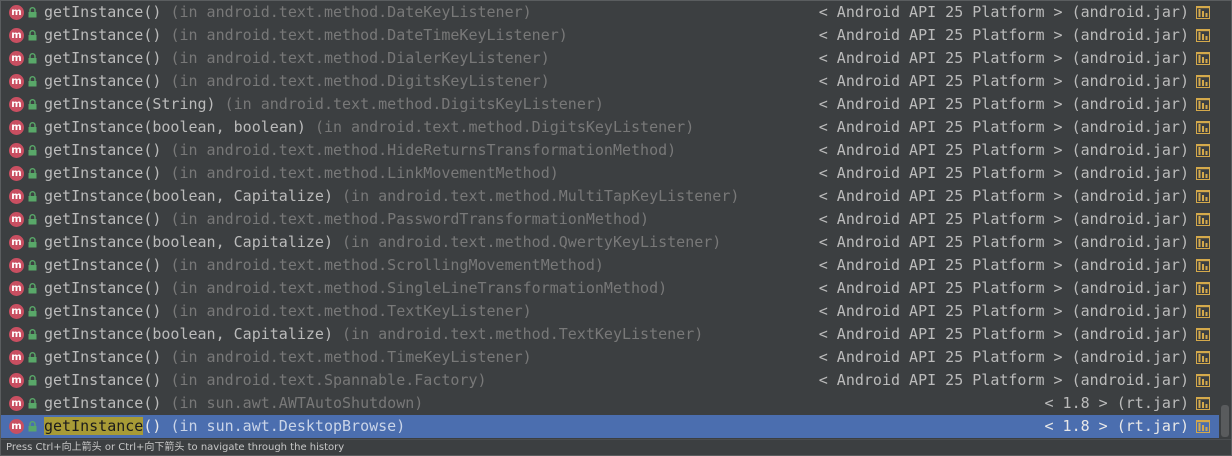 This screenshot has height=456, width=1232. Describe the element at coordinates (179, 104) in the screenshot. I see `method-params: (String)` at that location.